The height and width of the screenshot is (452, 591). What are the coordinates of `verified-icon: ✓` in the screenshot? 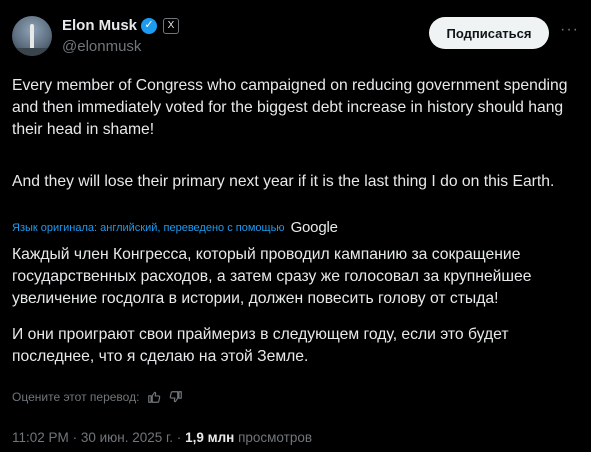 It's located at (149, 25).